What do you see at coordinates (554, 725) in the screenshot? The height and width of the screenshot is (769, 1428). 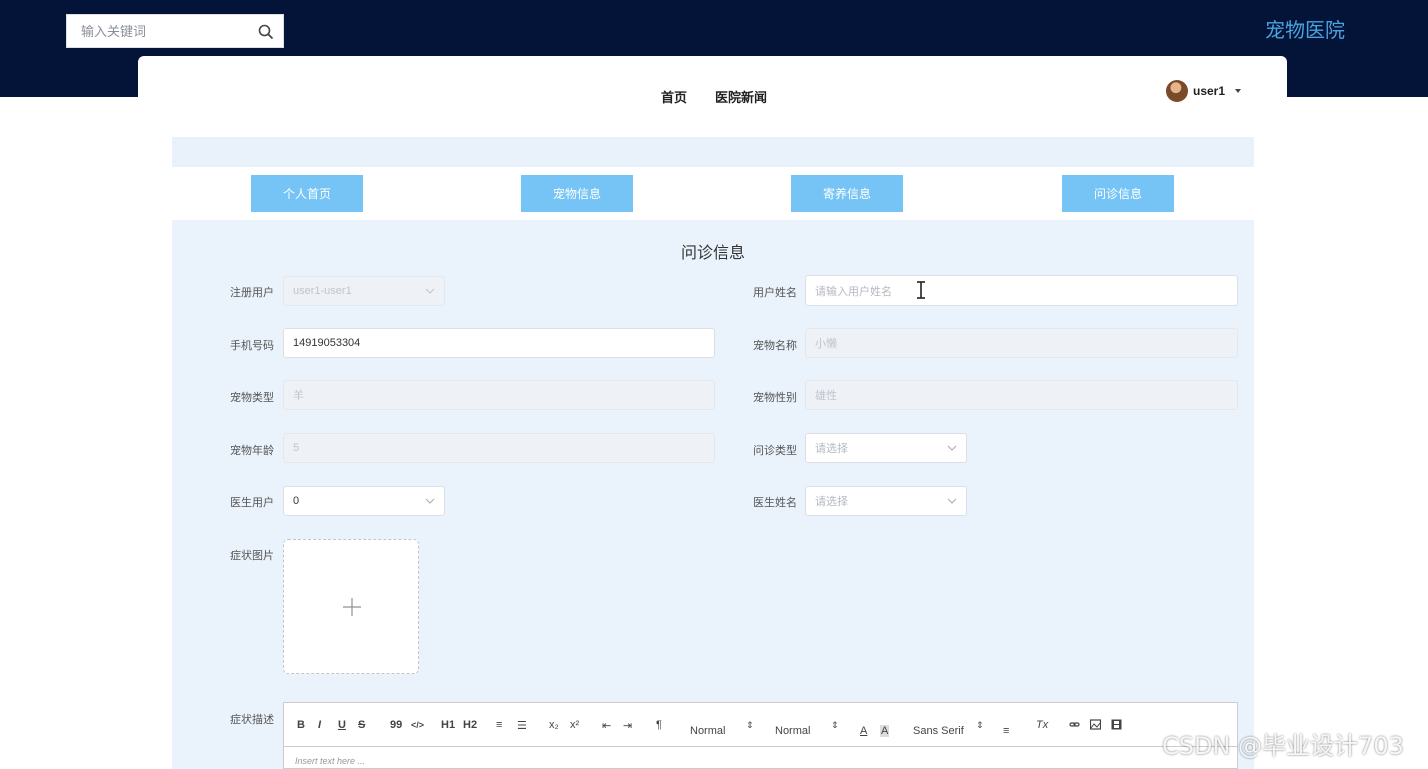 I see `subscript-button: x₂` at bounding box center [554, 725].